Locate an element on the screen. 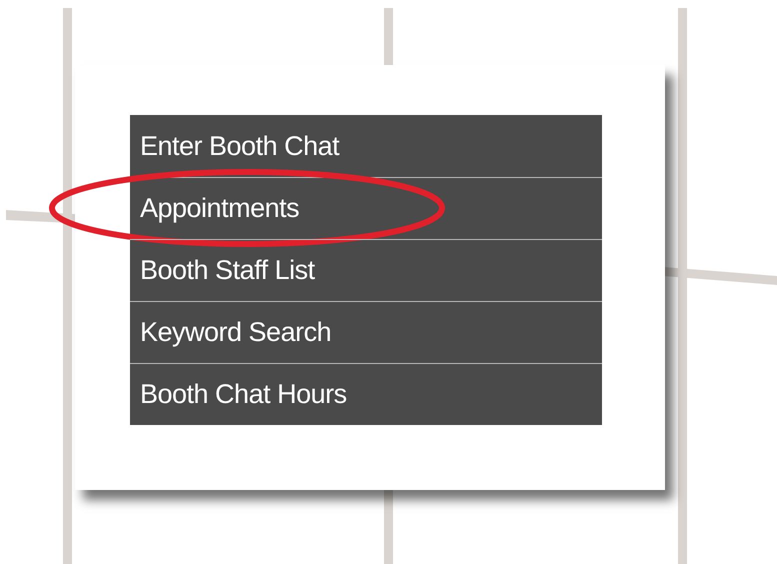  menu-item: Keyword Search is located at coordinates (236, 332).